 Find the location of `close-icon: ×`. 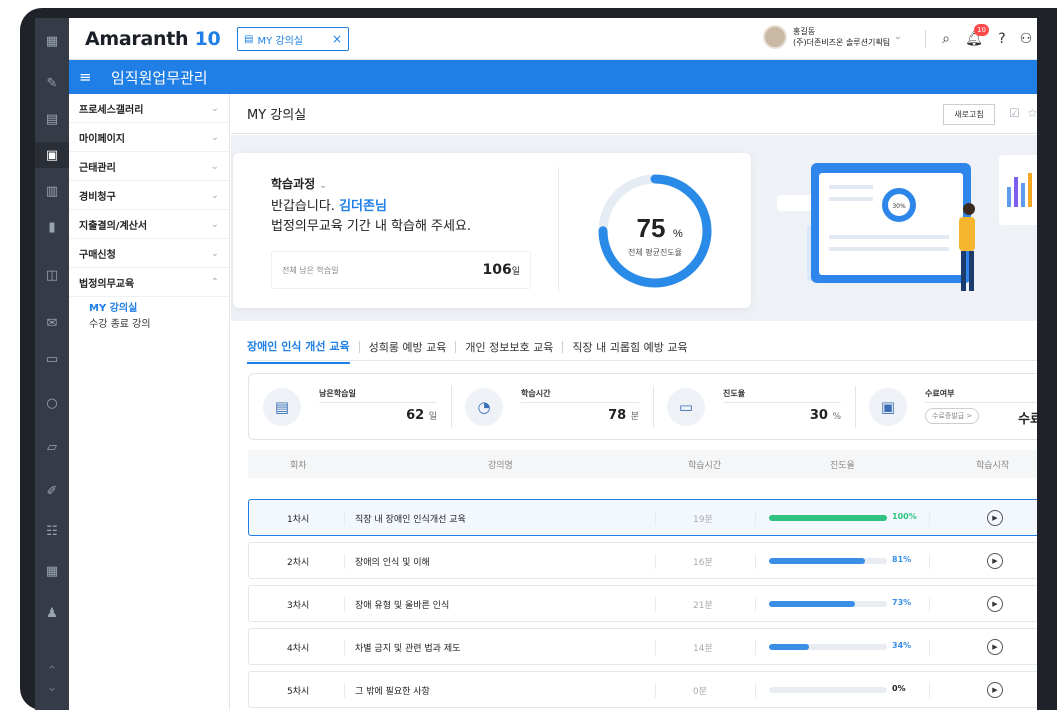

close-icon: × is located at coordinates (337, 39).